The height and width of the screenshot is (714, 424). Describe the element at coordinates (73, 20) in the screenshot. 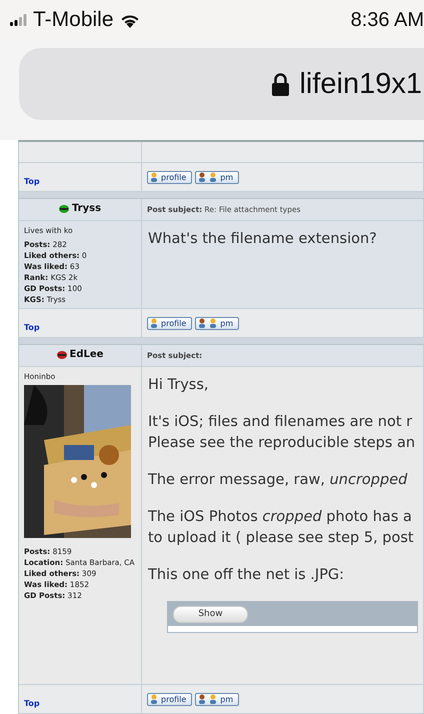

I see `carrier-name: T-Mobile` at that location.